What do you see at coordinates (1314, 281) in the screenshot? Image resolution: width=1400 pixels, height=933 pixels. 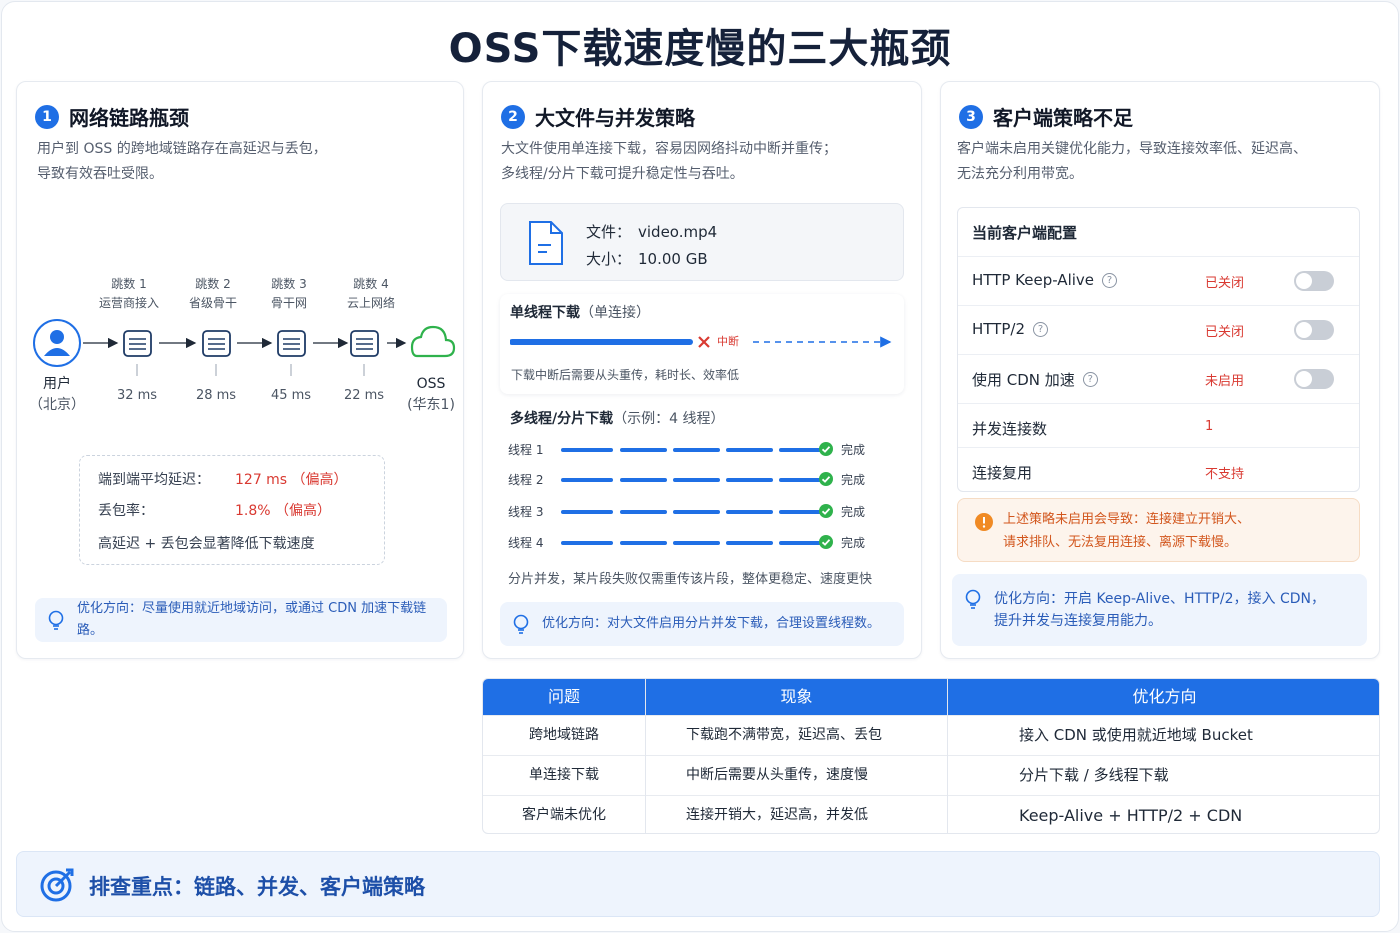 I see `keepalive-toggle` at bounding box center [1314, 281].